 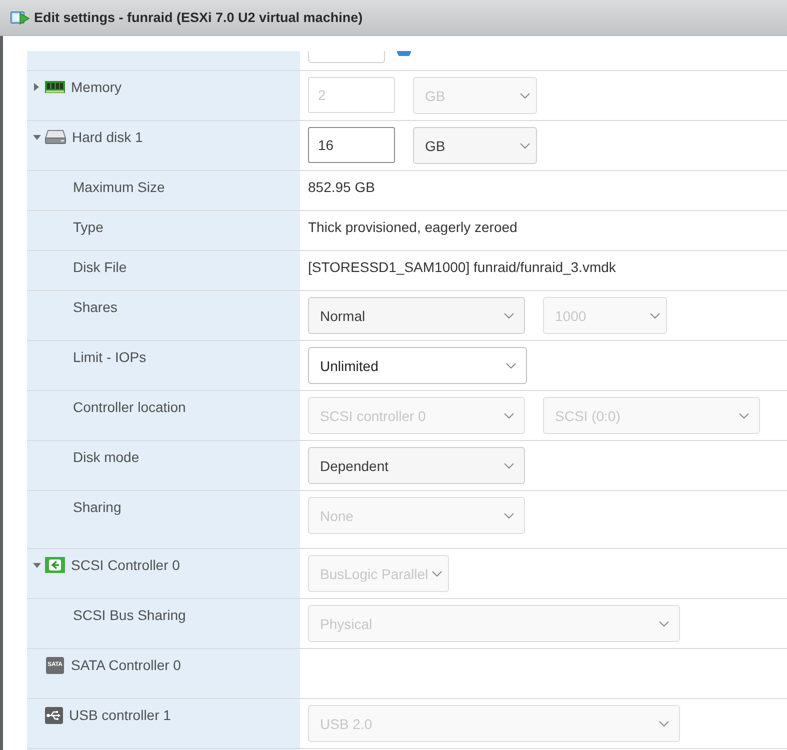 What do you see at coordinates (125, 565) in the screenshot?
I see `device-label: SCSI Controller 0` at bounding box center [125, 565].